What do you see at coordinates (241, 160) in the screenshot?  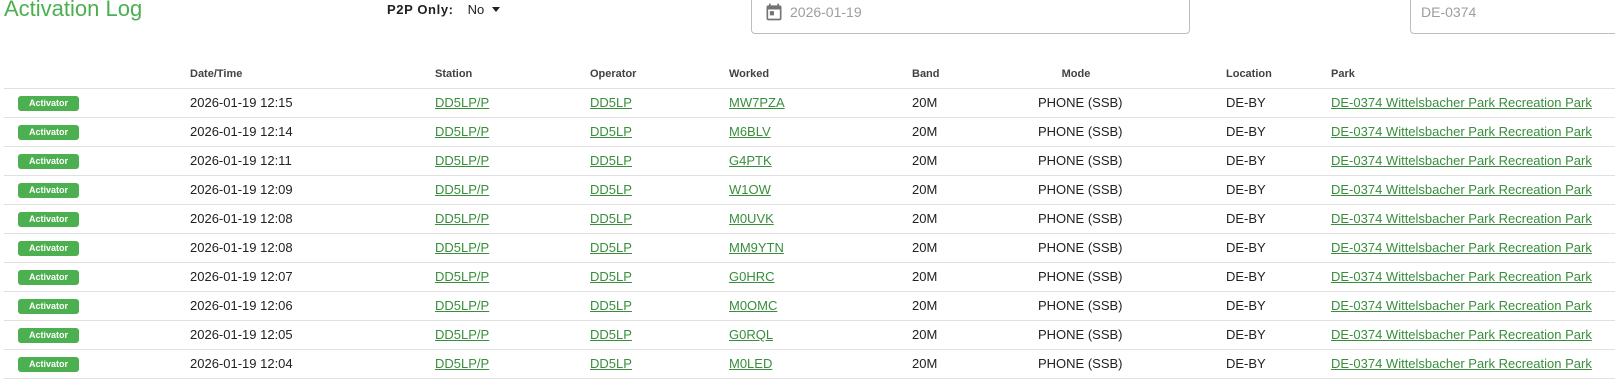 I see `datetime-cell: 2026-01-19 12:11` at bounding box center [241, 160].